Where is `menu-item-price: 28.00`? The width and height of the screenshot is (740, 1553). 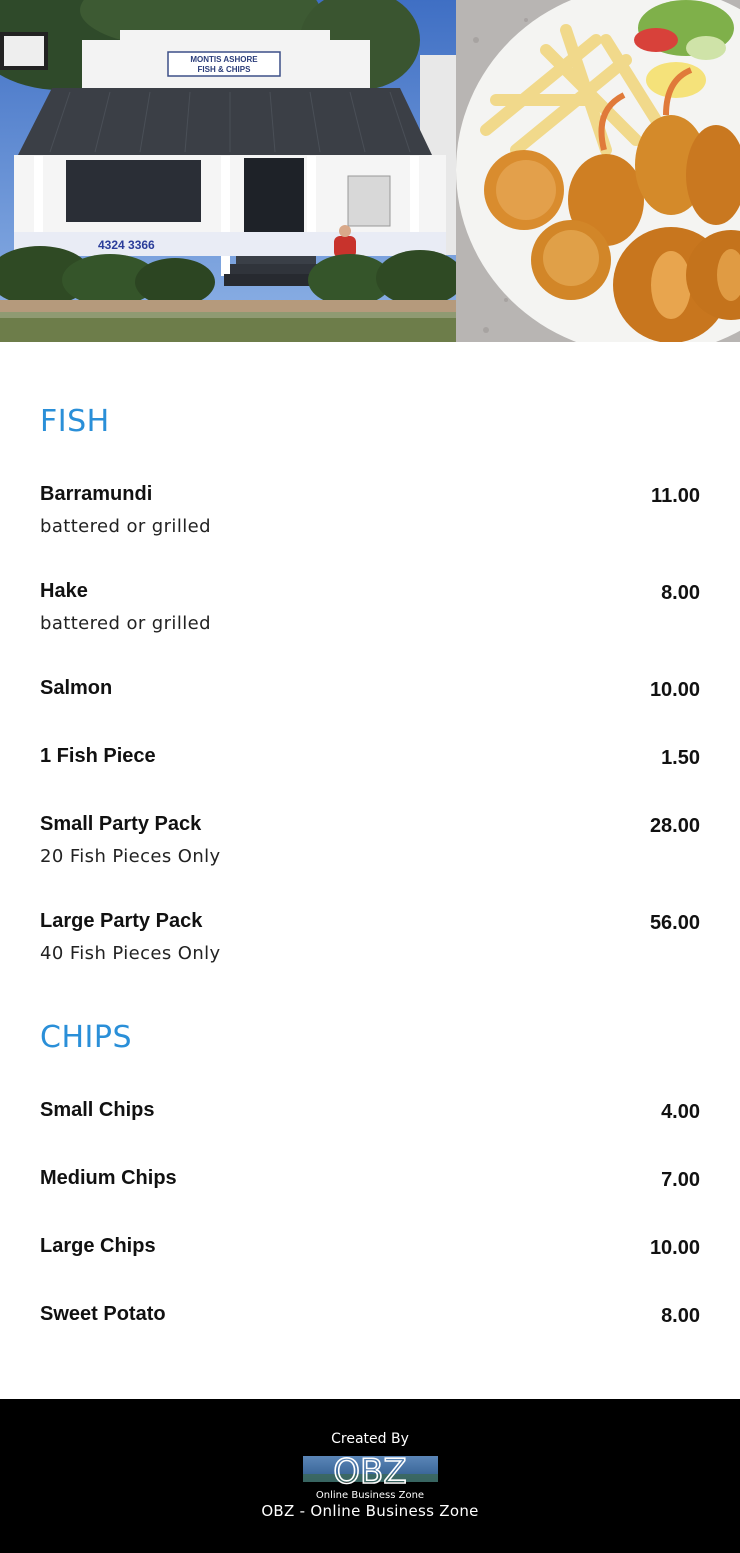 menu-item-price: 28.00 is located at coordinates (674, 826).